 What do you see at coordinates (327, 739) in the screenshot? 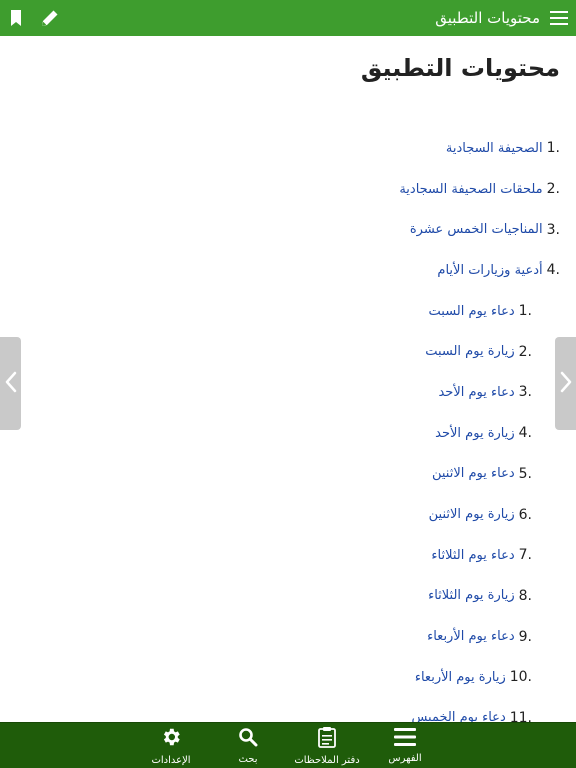
I see `clipboard-icon` at bounding box center [327, 739].